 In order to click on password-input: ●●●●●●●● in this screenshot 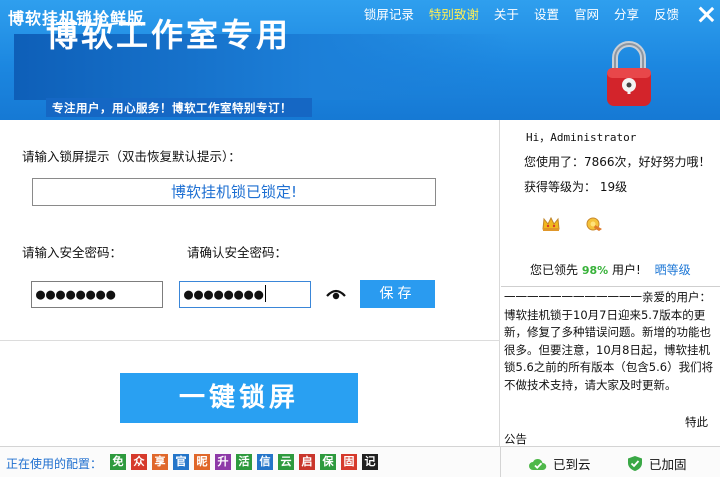, I will do `click(97, 294)`.